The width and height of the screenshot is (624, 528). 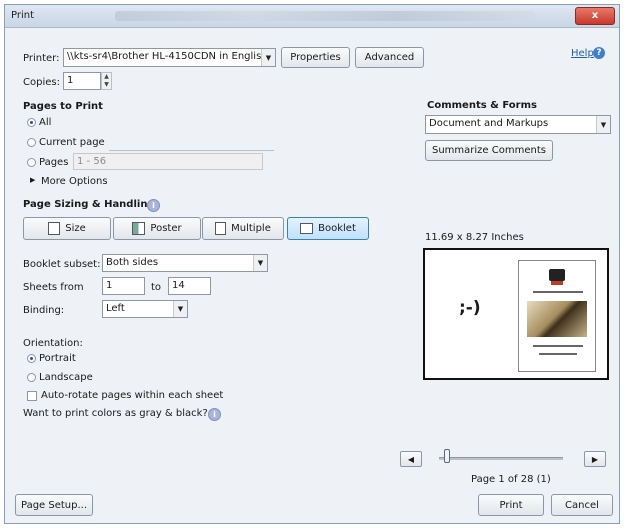 I want to click on multiple-button: Multiple, so click(x=243, y=228).